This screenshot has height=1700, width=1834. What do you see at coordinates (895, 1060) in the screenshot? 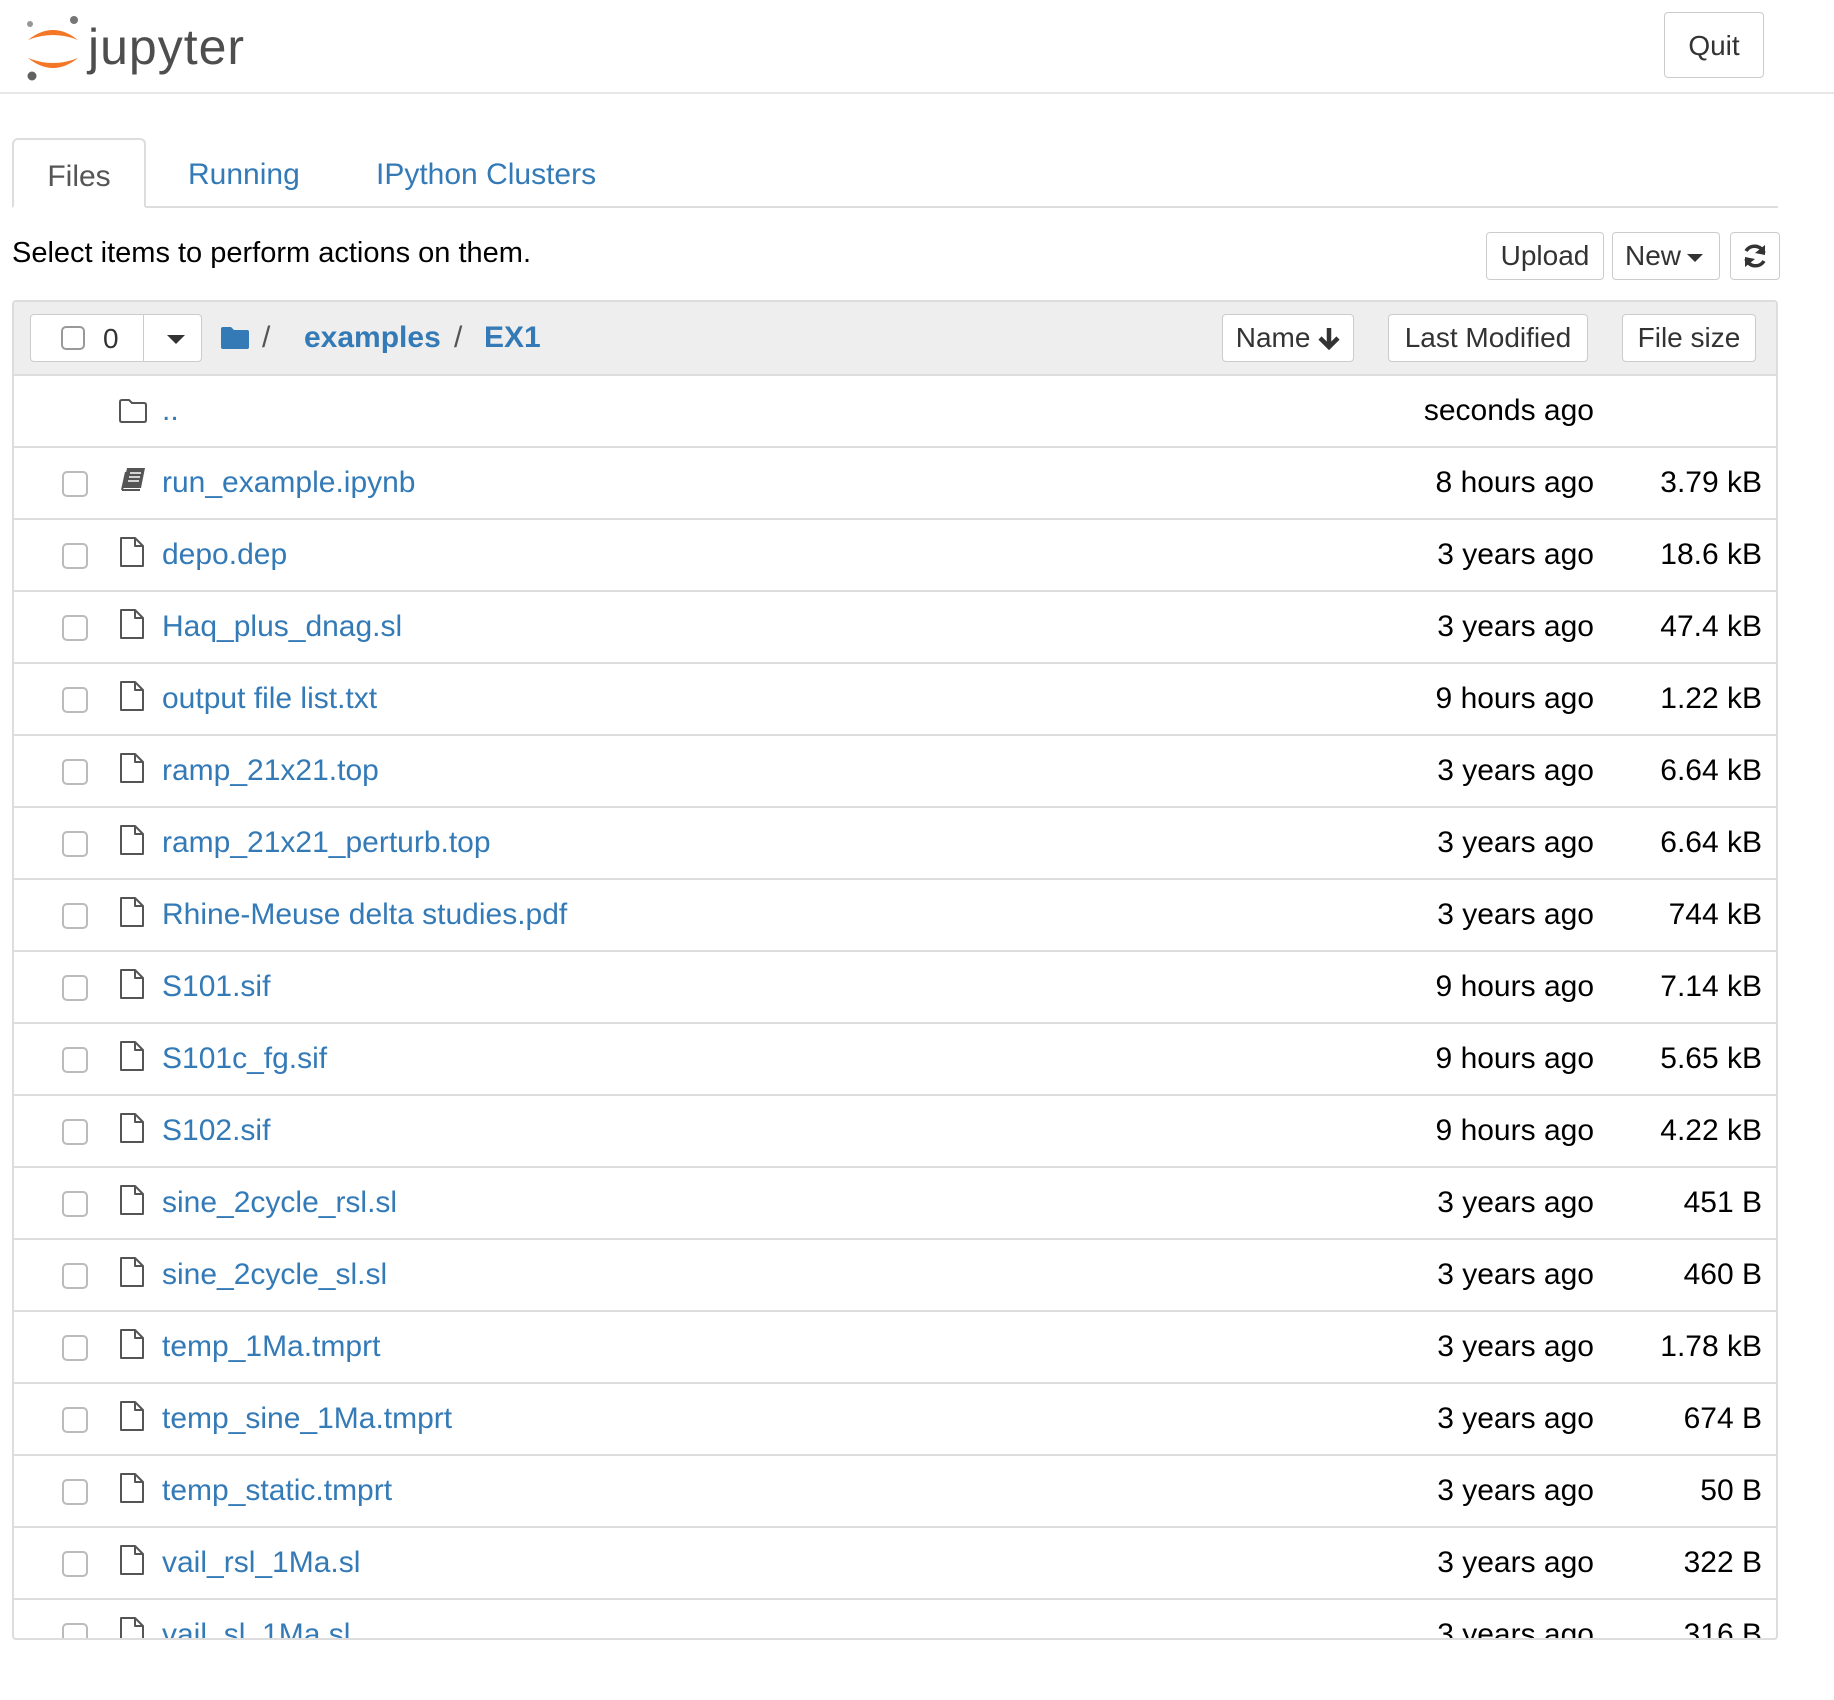
I see `file-row: S101c_fg.sif 9 hours ago 5.65 kB` at bounding box center [895, 1060].